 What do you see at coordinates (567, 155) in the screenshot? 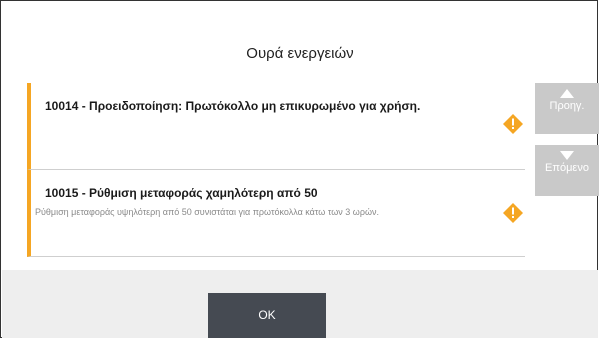
I see `arrow-down-icon` at bounding box center [567, 155].